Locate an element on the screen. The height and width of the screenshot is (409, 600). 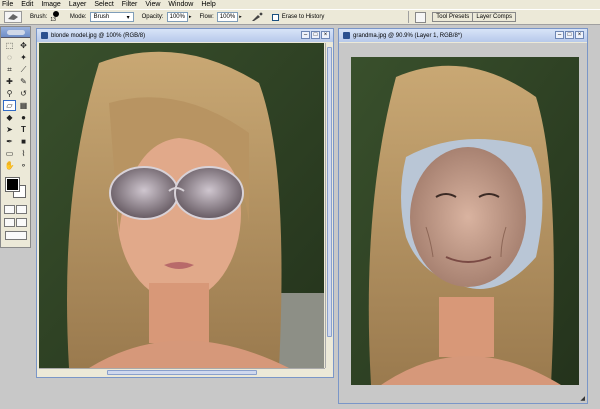
options-separator is located at coordinates (409, 17).